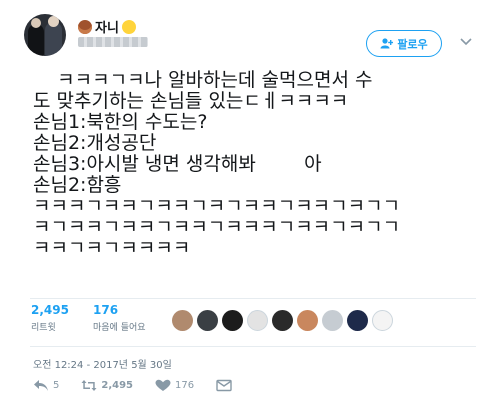 The image size is (500, 417). Describe the element at coordinates (174, 385) in the screenshot. I see `like-button: 176` at that location.